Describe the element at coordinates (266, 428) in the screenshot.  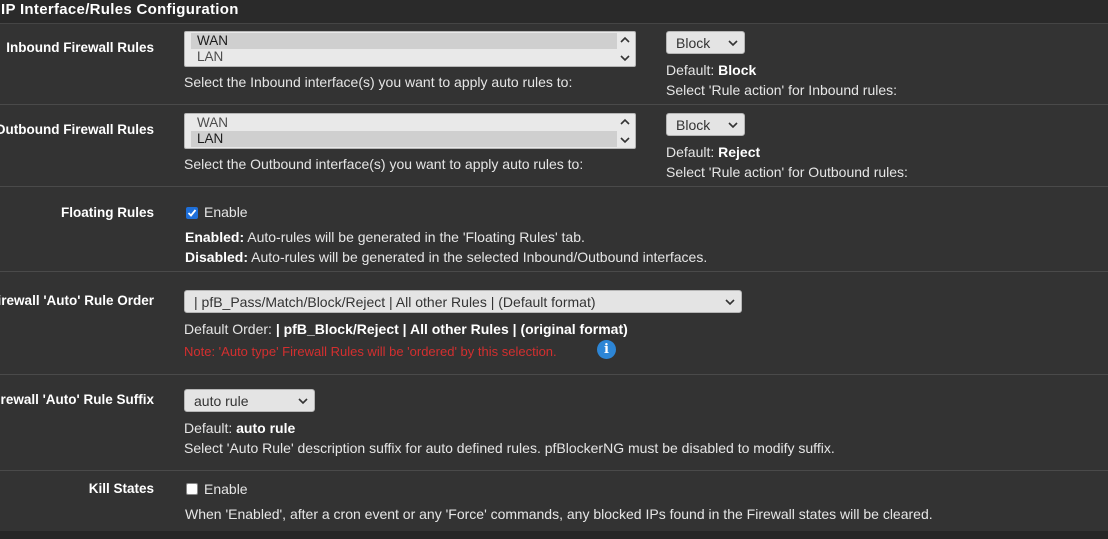
I see `rule-suffix-default-value: auto rule` at that location.